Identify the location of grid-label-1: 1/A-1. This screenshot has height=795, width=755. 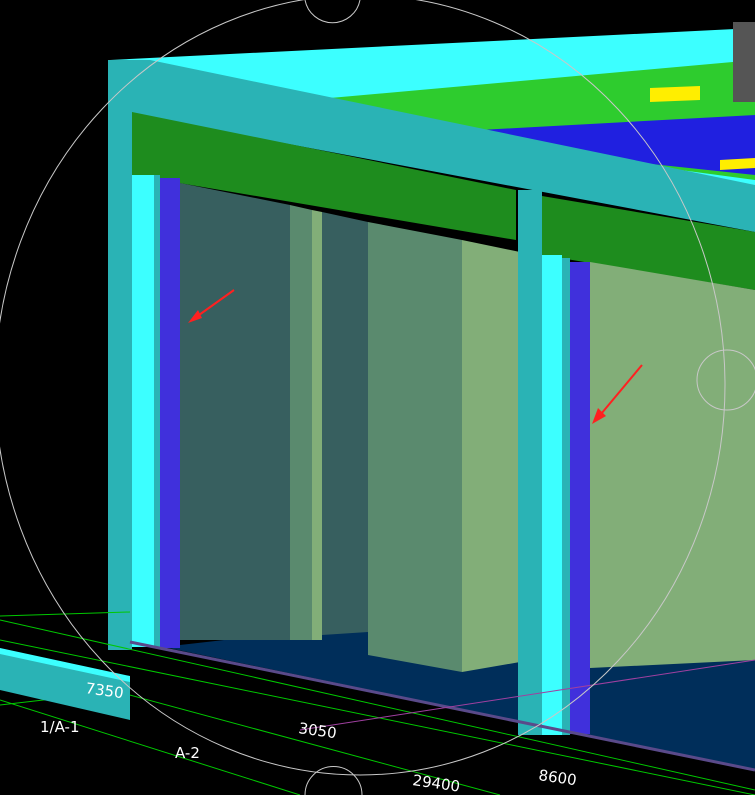
(60, 727).